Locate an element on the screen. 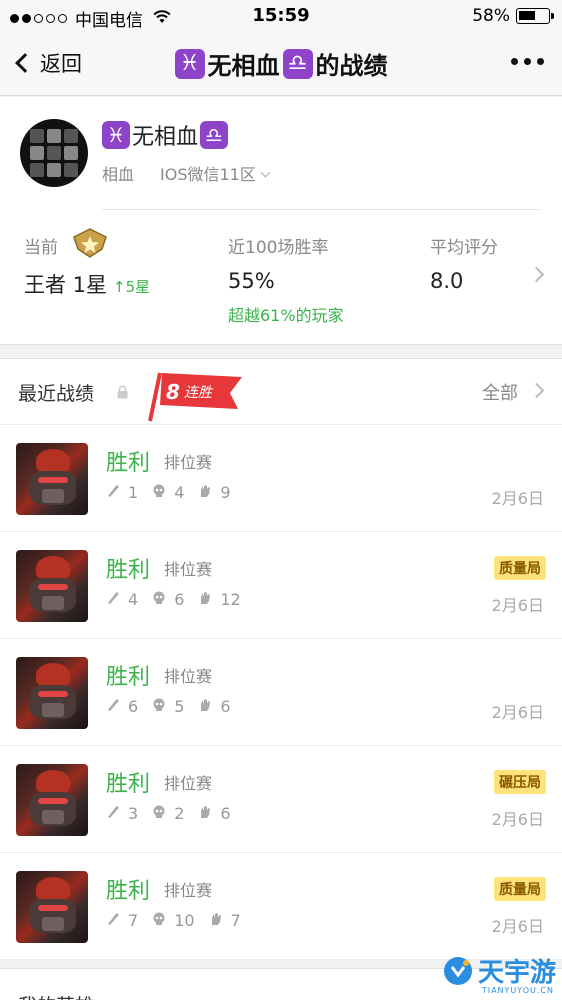  winrate-label: 近100场胜率 is located at coordinates (278, 248).